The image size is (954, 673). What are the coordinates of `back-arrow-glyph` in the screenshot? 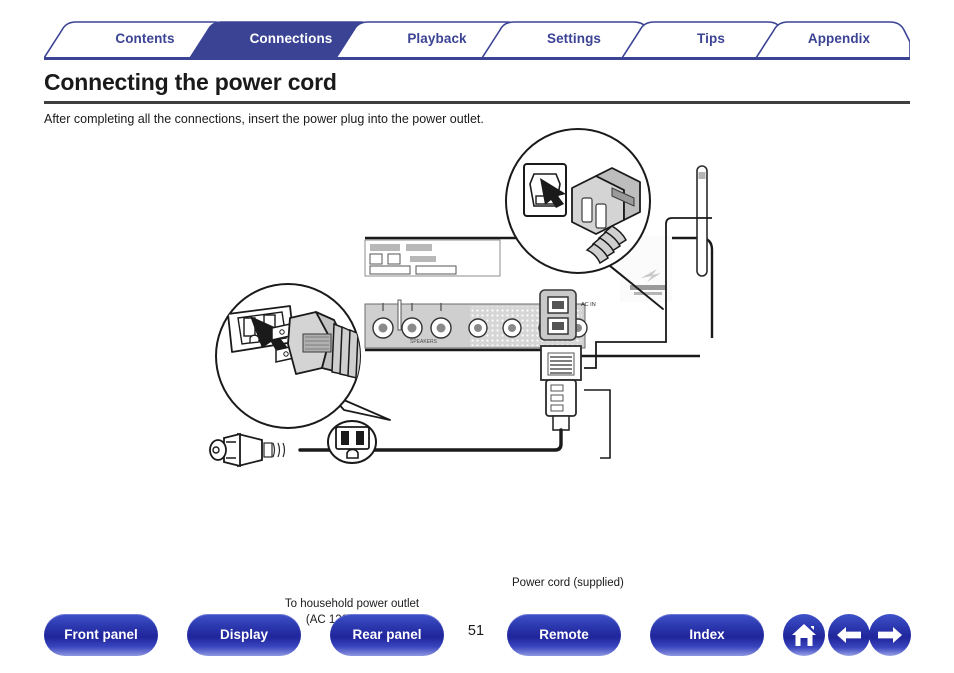 It's located at (849, 635).